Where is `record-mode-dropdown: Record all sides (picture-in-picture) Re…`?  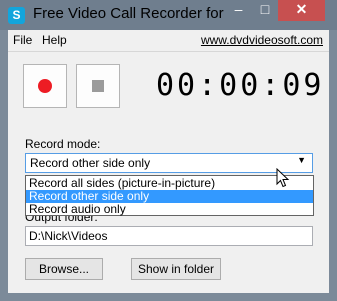
record-mode-dropdown: Record all sides (picture-in-picture) Re… is located at coordinates (169, 195).